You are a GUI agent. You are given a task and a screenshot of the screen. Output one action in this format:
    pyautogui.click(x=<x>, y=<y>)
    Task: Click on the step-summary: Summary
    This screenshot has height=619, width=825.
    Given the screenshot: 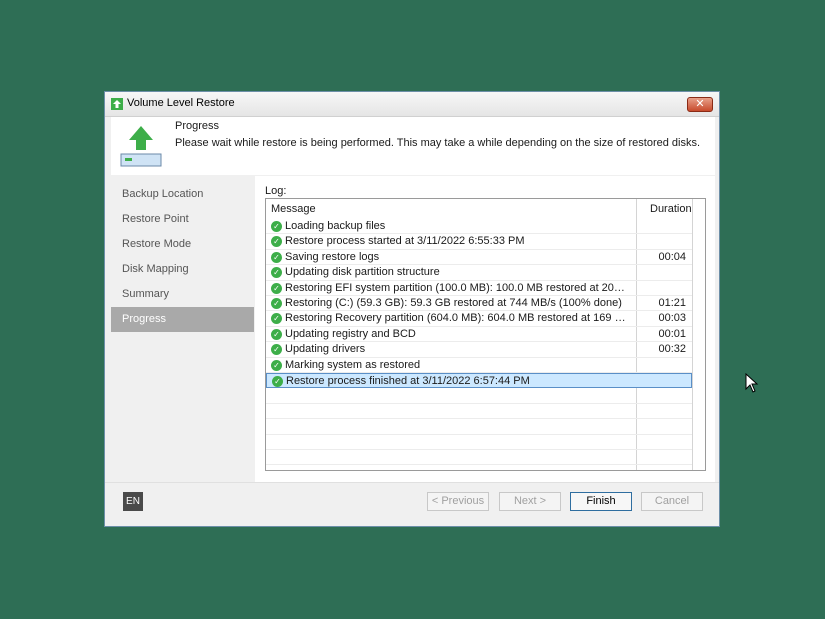 What is the action you would take?
    pyautogui.click(x=182, y=294)
    